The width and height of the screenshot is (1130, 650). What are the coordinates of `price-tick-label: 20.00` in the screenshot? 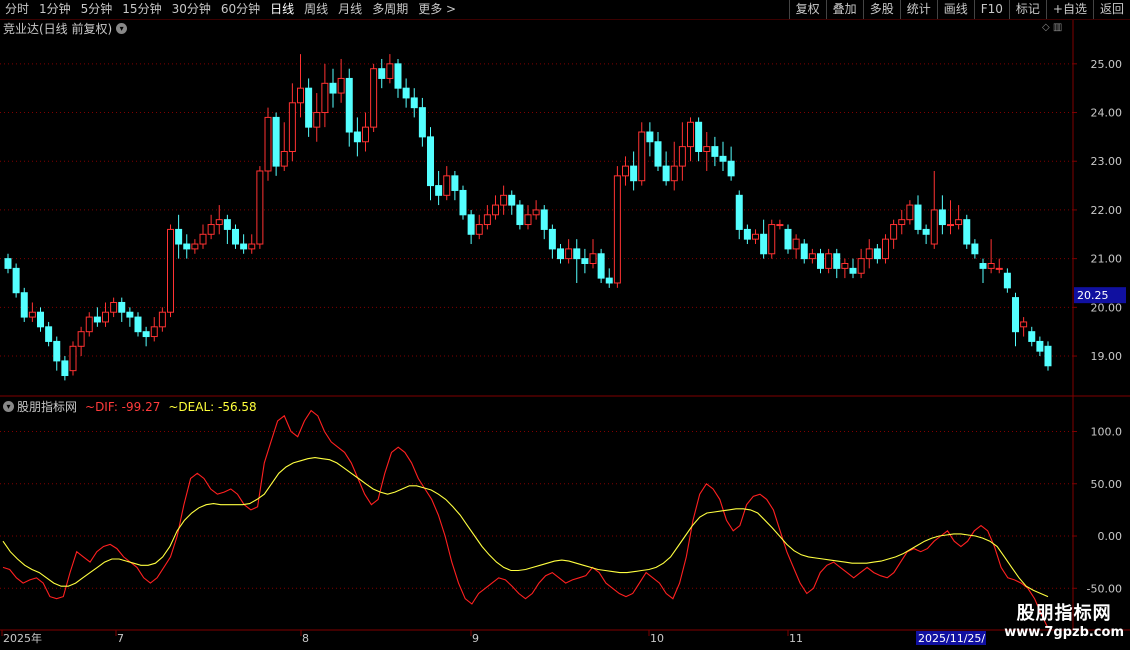 It's located at (1107, 307).